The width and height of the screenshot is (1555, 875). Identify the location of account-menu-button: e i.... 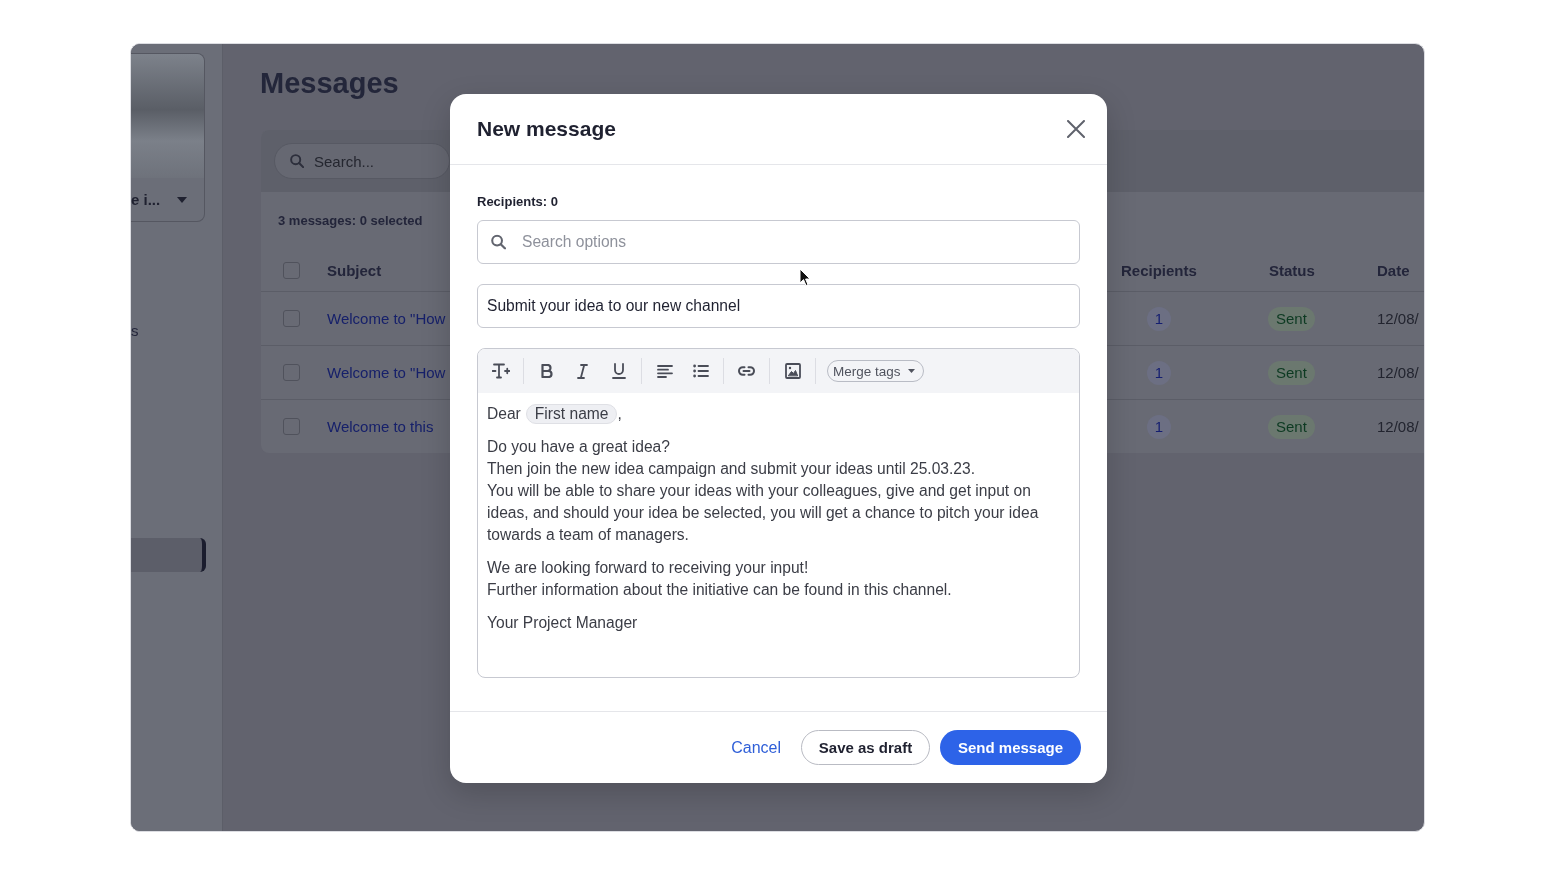
(167, 199).